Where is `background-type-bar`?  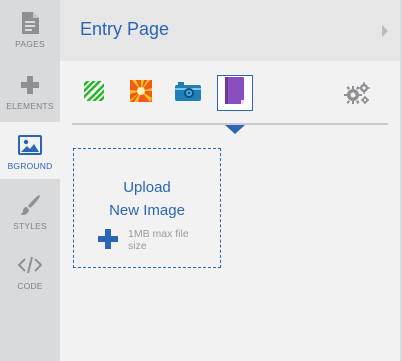 background-type-bar is located at coordinates (230, 93).